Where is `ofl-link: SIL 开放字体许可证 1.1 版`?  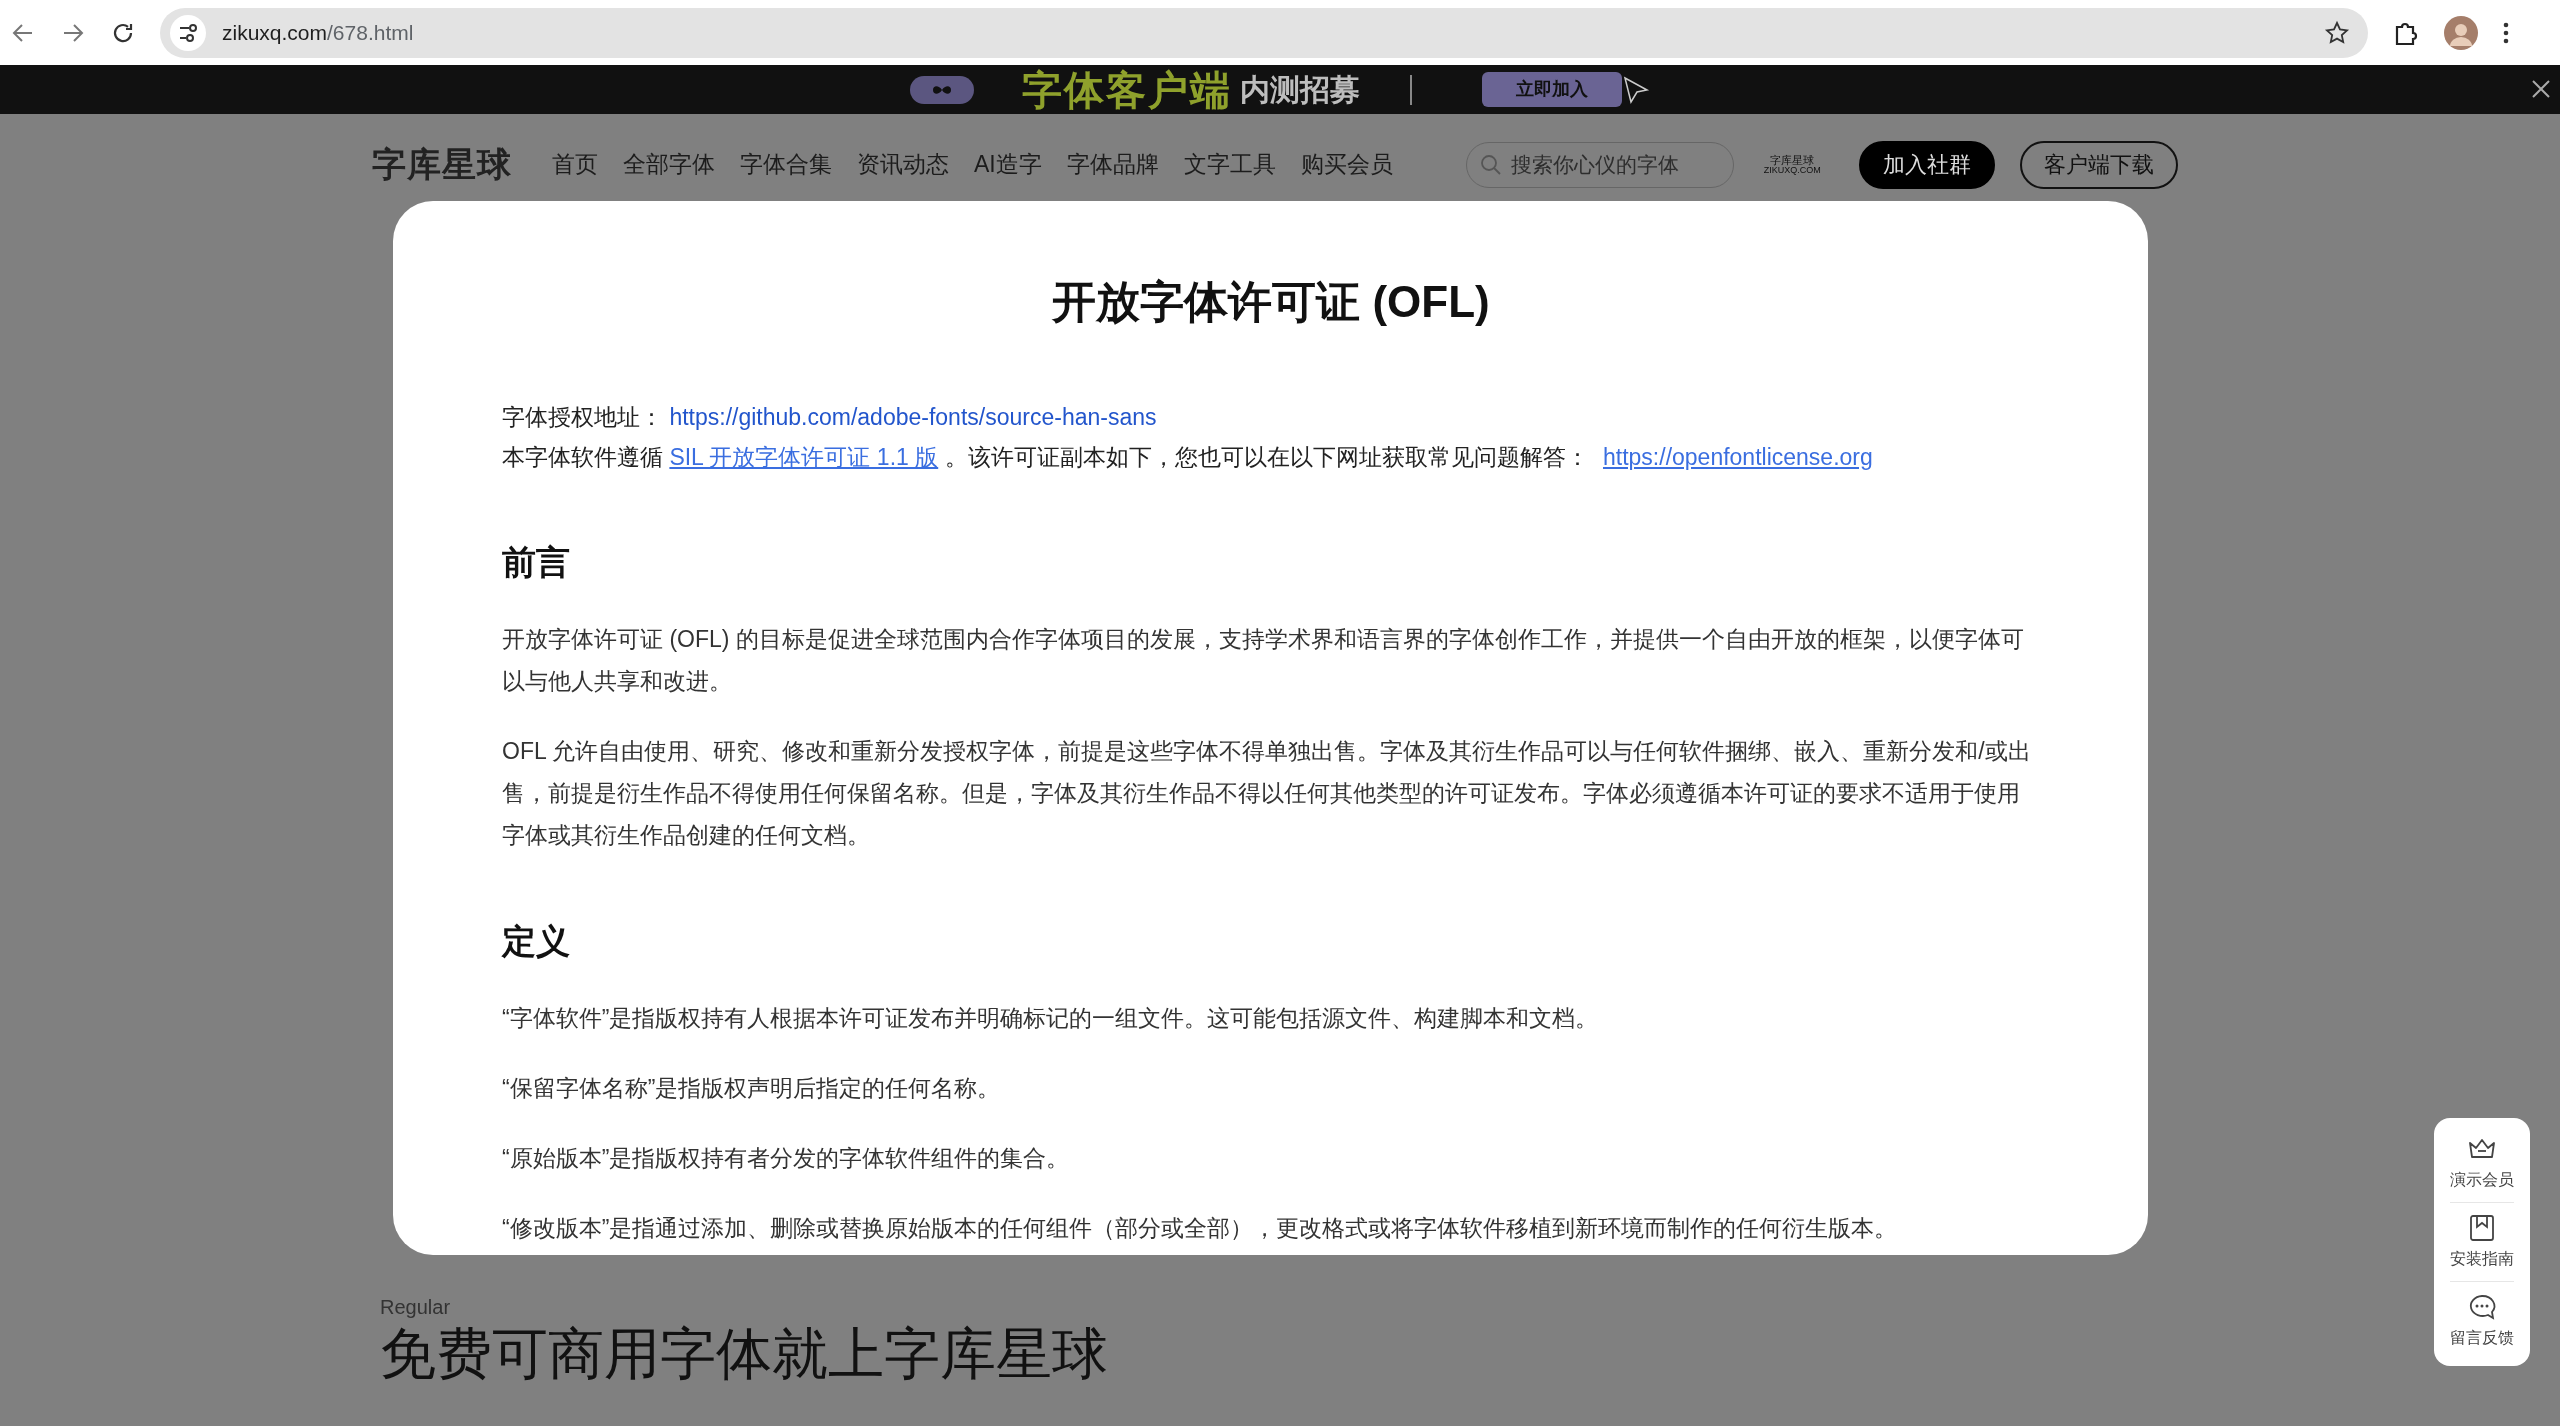
ofl-link: SIL 开放字体许可证 1.1 版 is located at coordinates (804, 457).